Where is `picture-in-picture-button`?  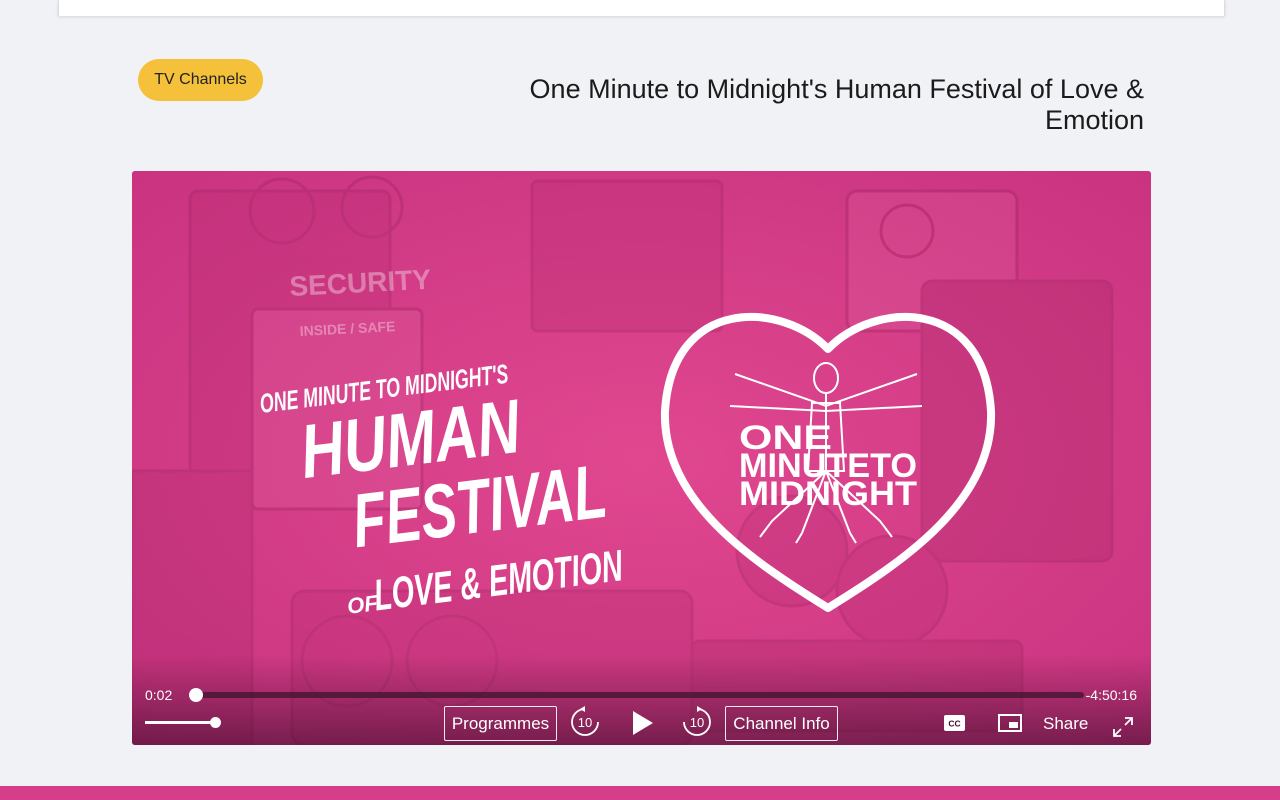 picture-in-picture-button is located at coordinates (1010, 723).